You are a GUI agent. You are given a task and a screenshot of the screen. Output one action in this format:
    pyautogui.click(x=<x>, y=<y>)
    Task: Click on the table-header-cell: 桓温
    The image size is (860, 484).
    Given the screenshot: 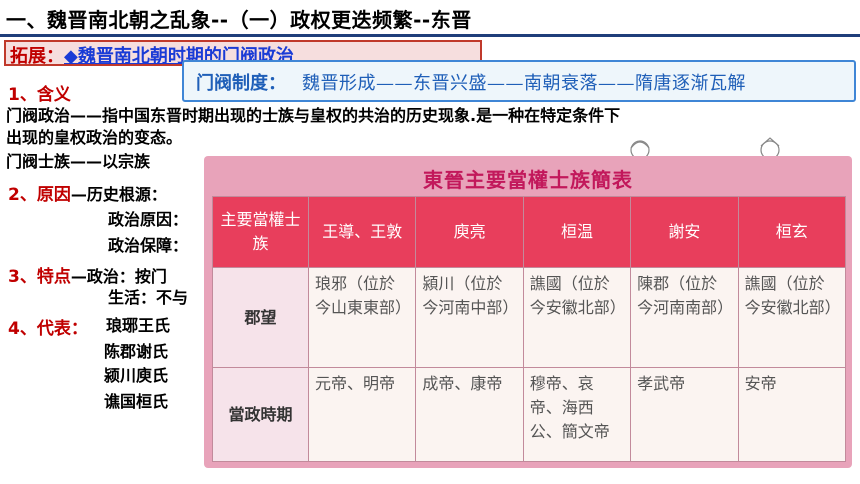 What is the action you would take?
    pyautogui.click(x=577, y=232)
    